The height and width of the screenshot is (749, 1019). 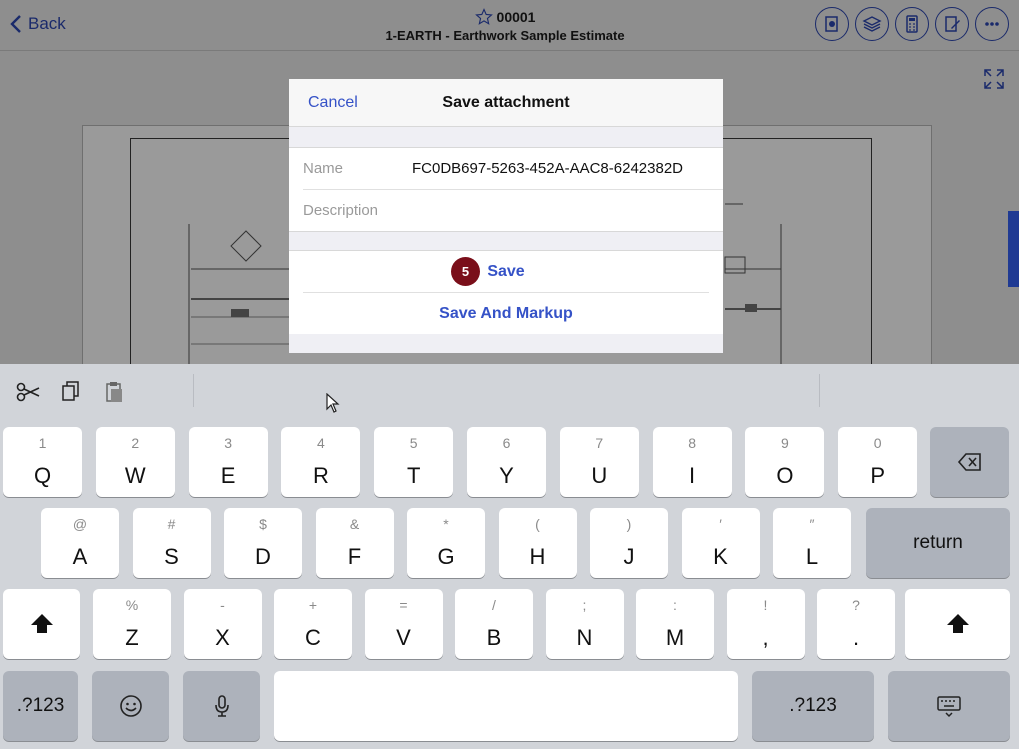 I want to click on dialog-actions: 5 Save Save And Markup, so click(x=506, y=292).